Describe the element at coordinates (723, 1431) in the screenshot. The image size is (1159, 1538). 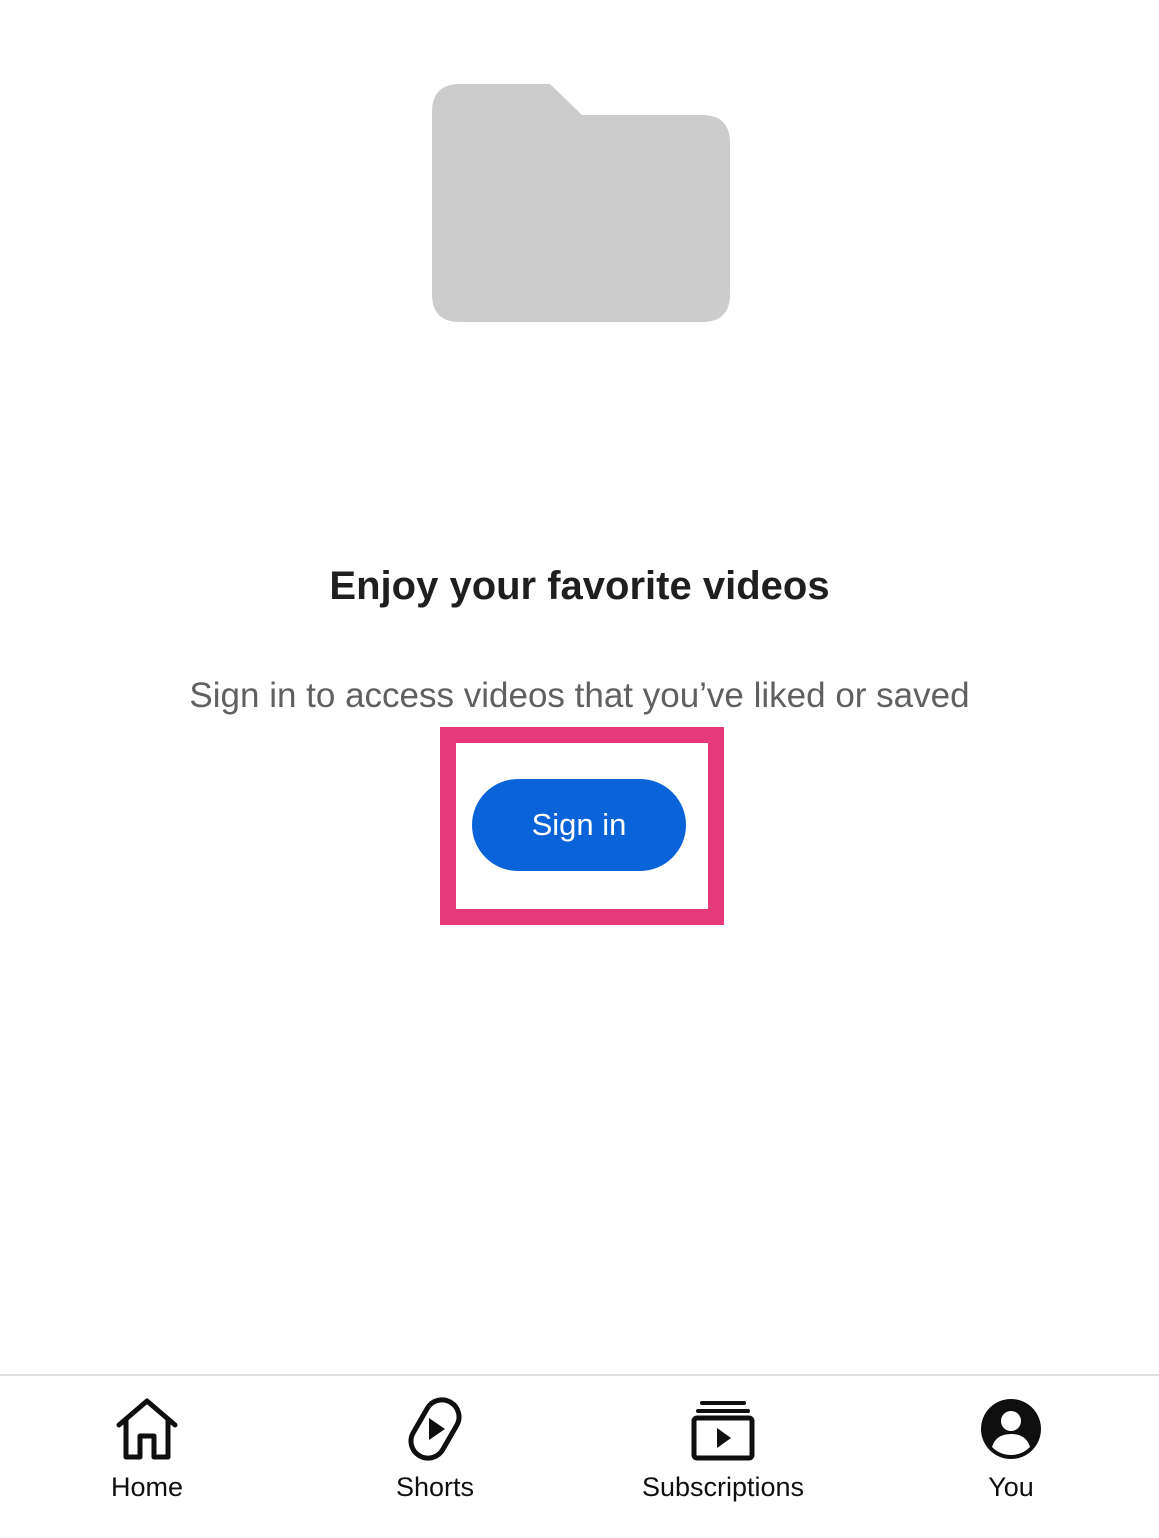
I see `subscriptions-icon` at that location.